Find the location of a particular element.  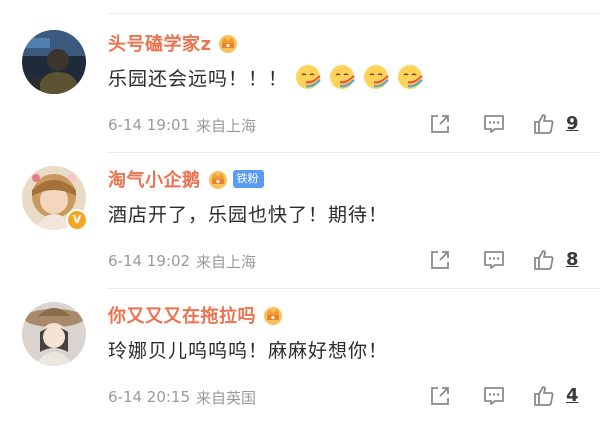

comment-text-row: 玲娜贝儿呜呜呜！麻麻好想你！ is located at coordinates (248, 349).